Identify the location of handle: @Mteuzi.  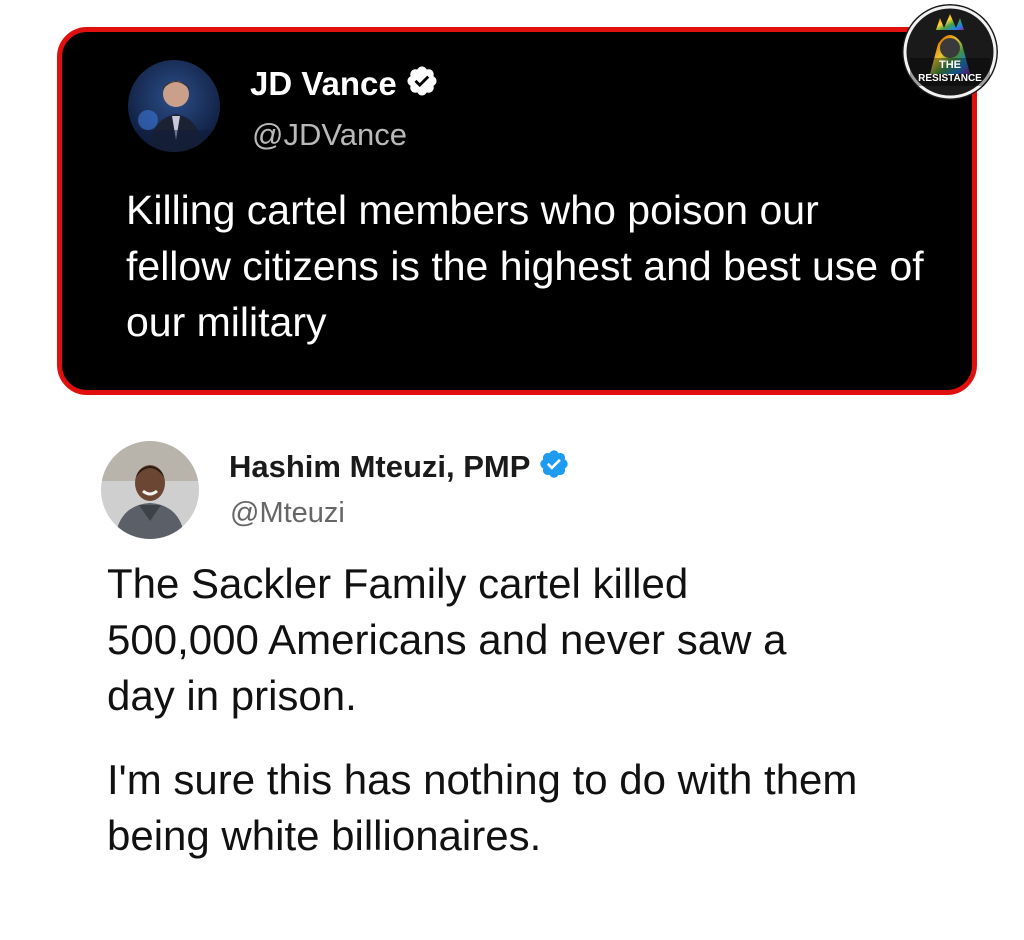
(287, 513).